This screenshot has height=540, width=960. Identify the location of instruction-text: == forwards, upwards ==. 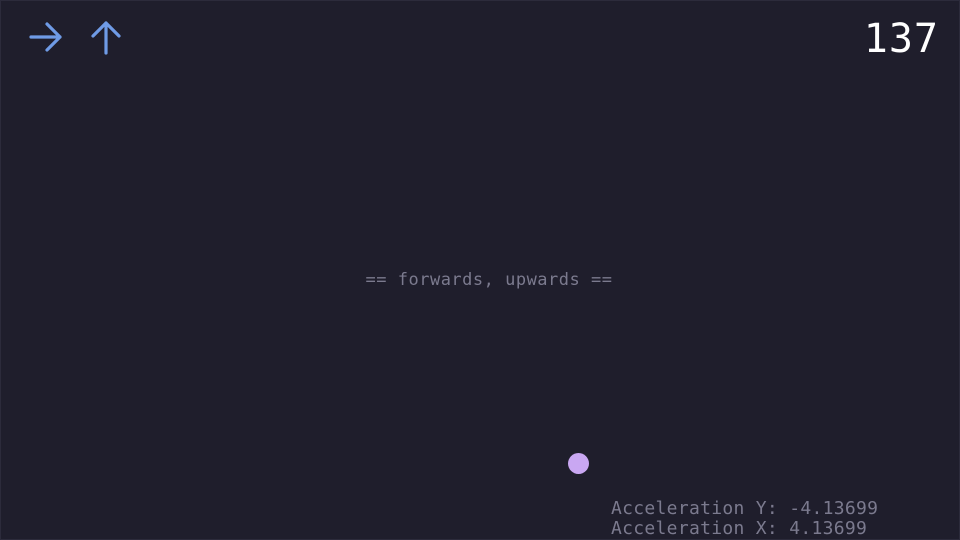
(489, 280).